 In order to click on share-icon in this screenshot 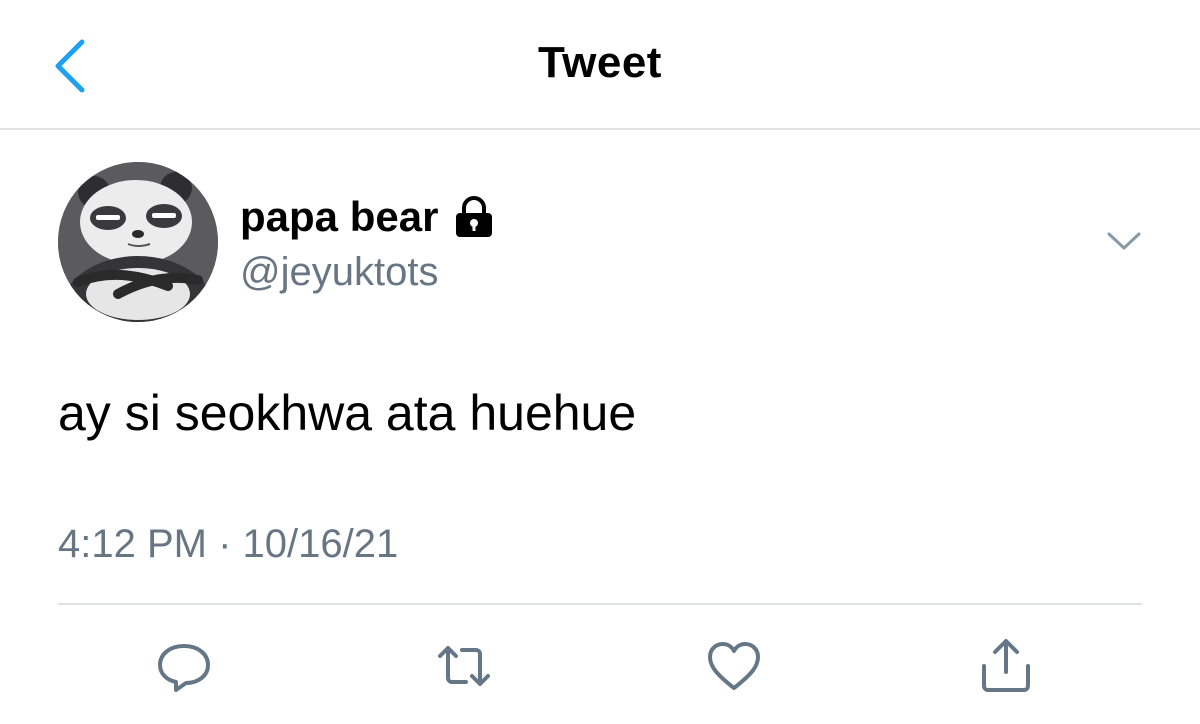, I will do `click(1006, 665)`.